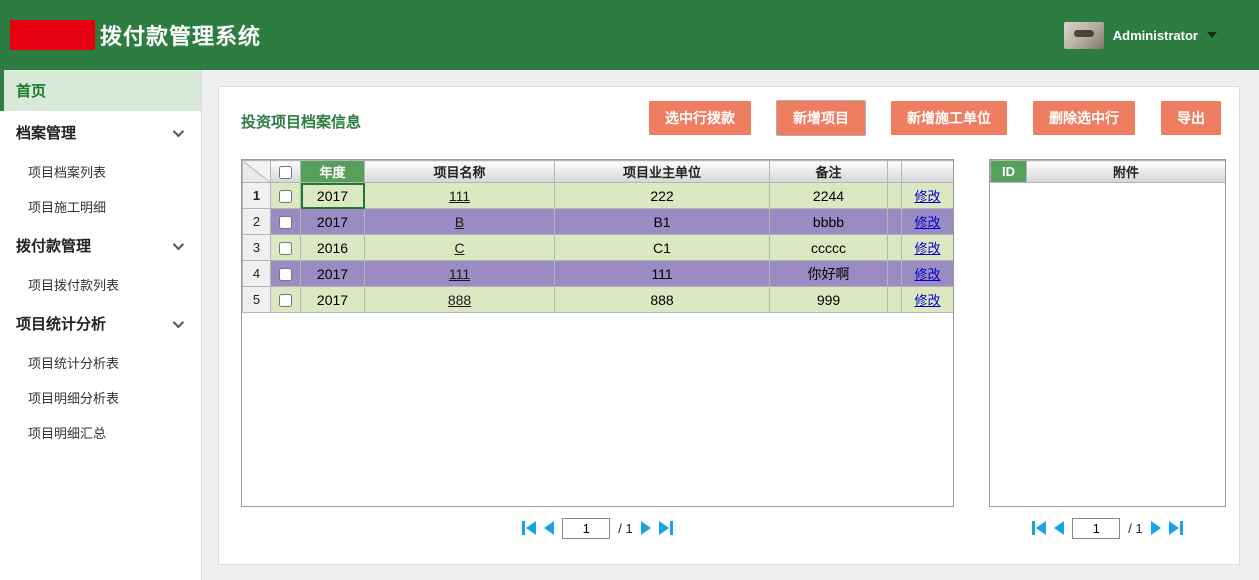  What do you see at coordinates (1084, 118) in the screenshot?
I see `delete-selected-row-button: 删除选中行` at bounding box center [1084, 118].